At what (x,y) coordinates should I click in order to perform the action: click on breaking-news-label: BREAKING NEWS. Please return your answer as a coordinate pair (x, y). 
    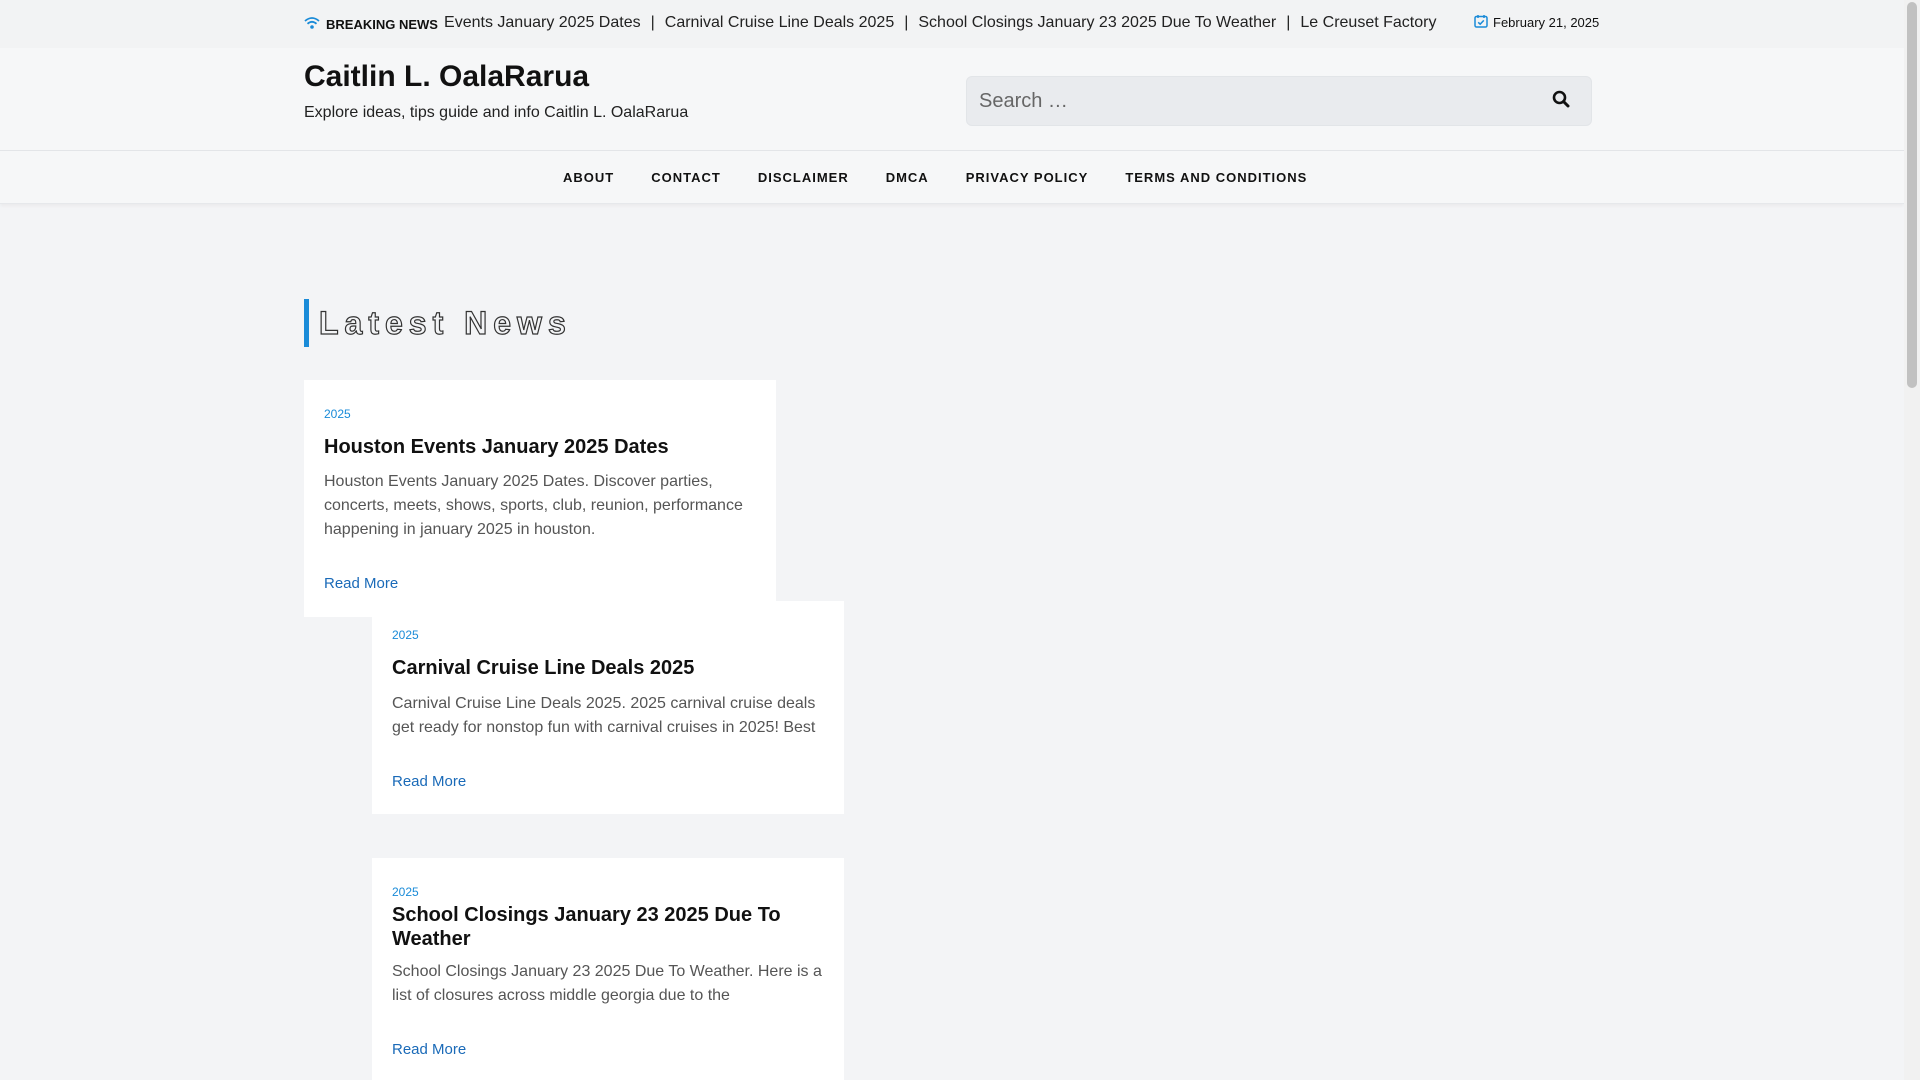
    Looking at the image, I should click on (382, 24).